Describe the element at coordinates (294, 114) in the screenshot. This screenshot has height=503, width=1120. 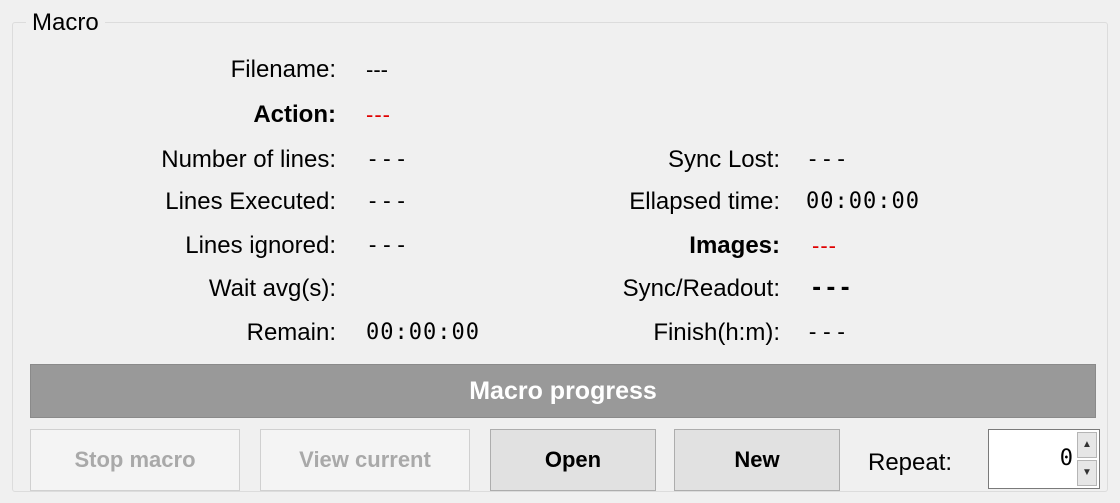
I see `action-label: Action:` at that location.